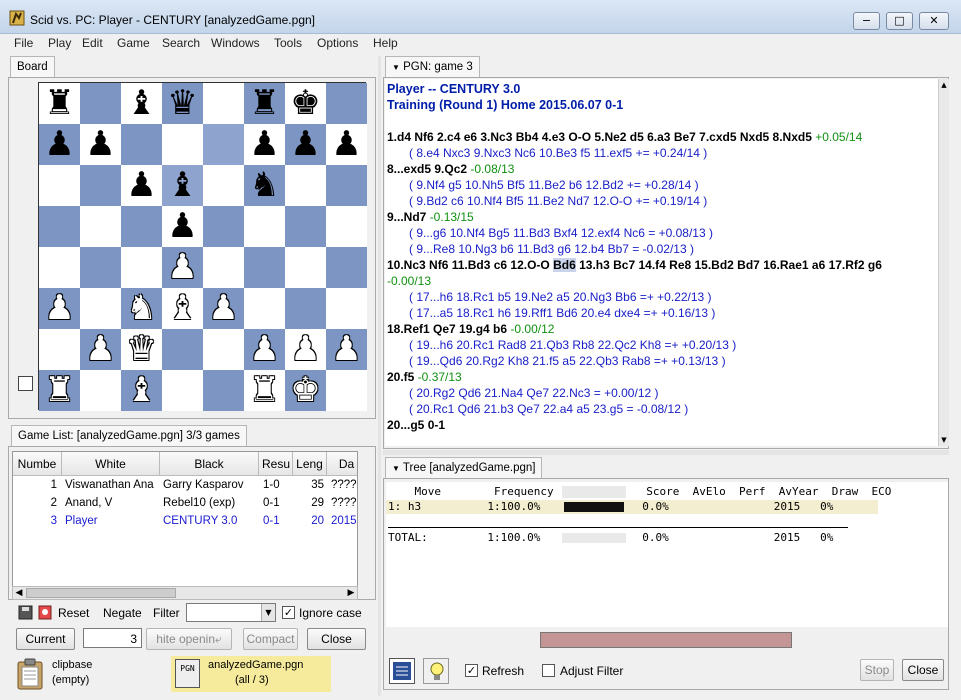 The width and height of the screenshot is (961, 700). I want to click on board-square-f1: ♜, so click(264, 390).